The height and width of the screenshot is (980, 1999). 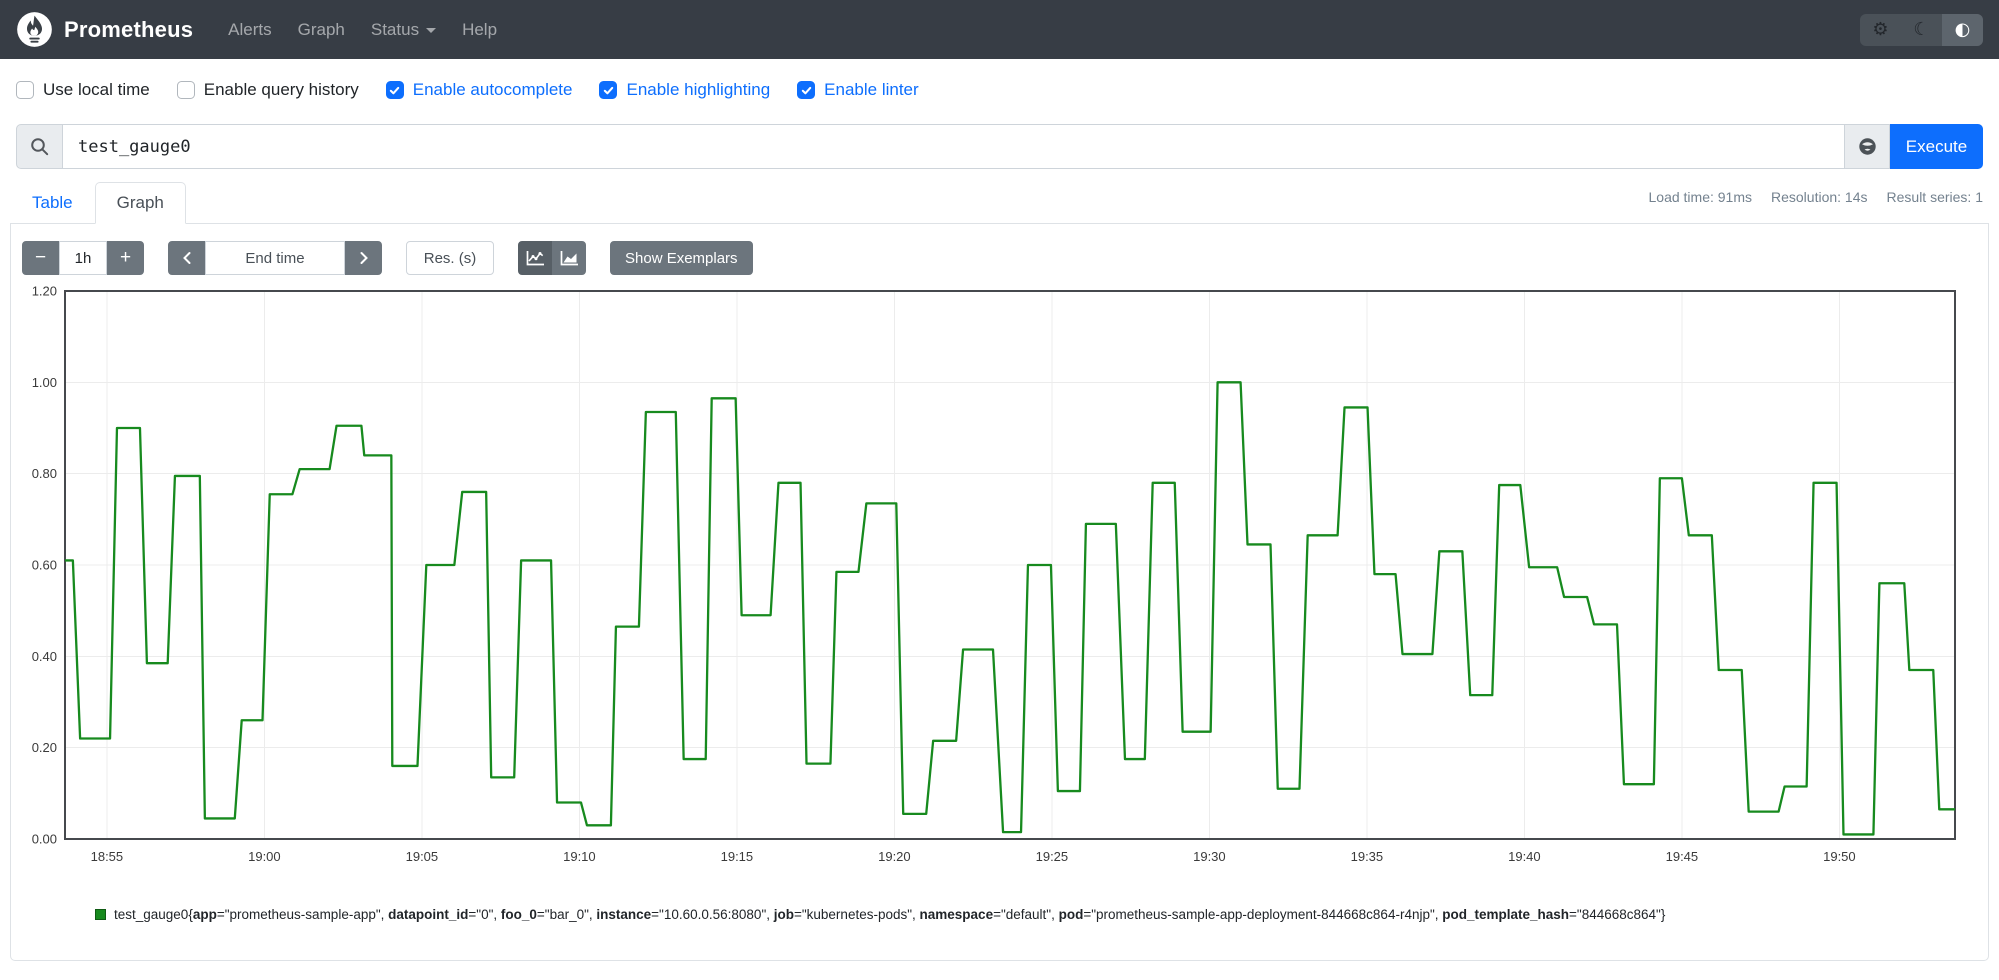 I want to click on svg-text: 19:35, so click(x=1367, y=856).